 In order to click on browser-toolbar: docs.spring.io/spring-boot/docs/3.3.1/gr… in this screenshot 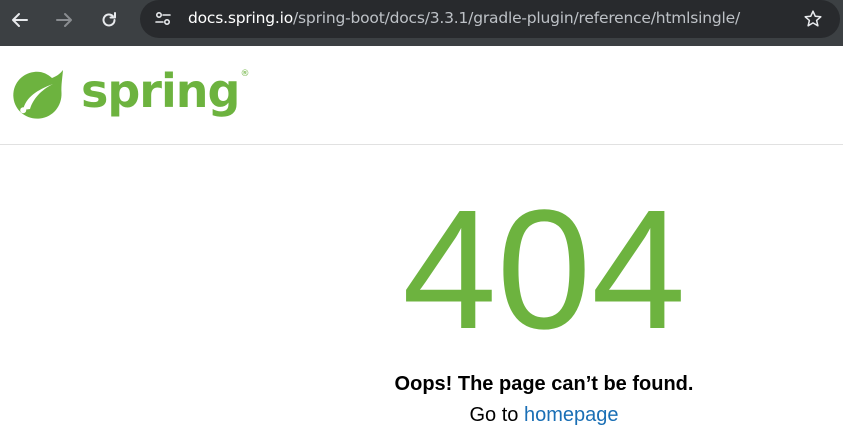, I will do `click(421, 23)`.